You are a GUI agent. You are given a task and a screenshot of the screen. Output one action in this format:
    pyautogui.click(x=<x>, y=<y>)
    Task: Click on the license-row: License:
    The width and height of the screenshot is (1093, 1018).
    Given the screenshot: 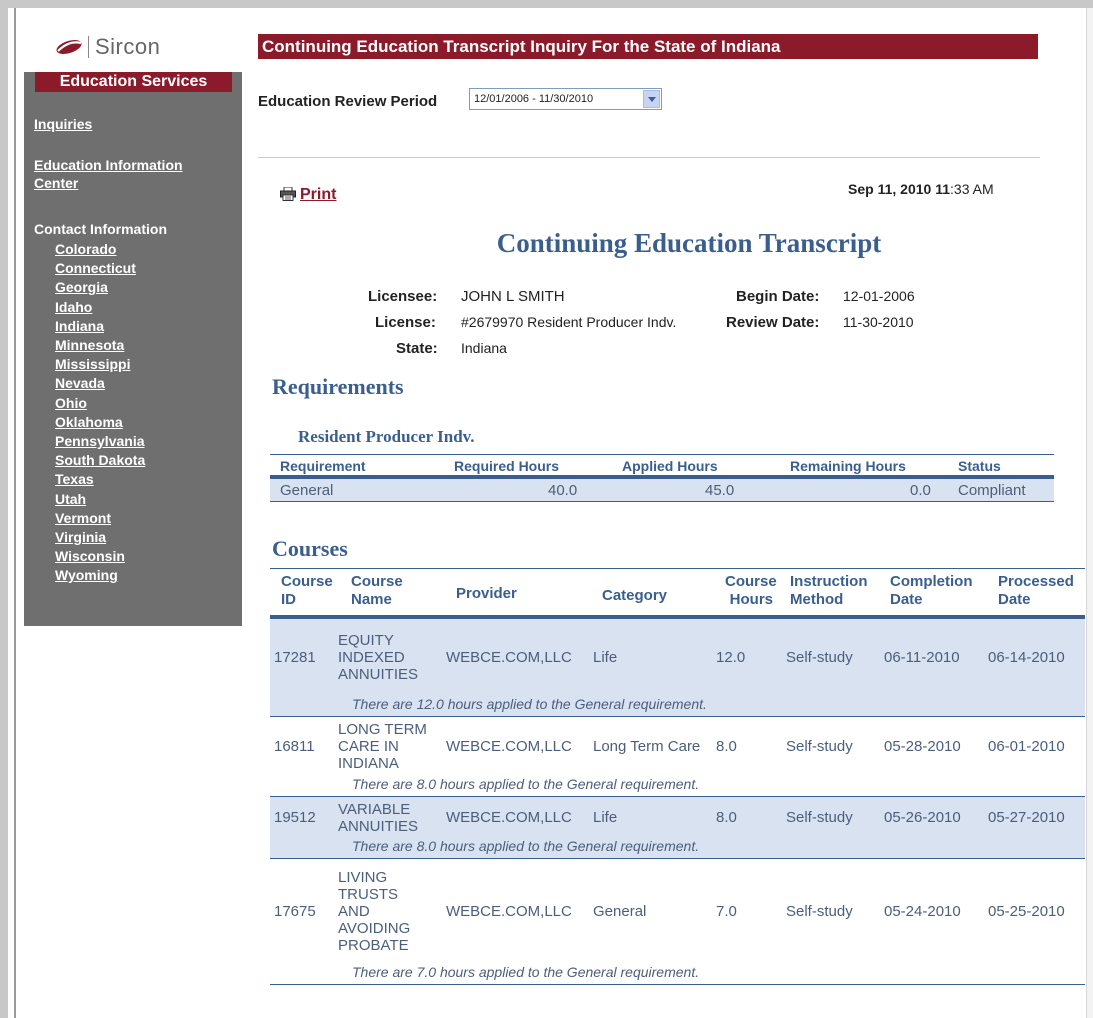 What is the action you would take?
    pyautogui.click(x=405, y=322)
    